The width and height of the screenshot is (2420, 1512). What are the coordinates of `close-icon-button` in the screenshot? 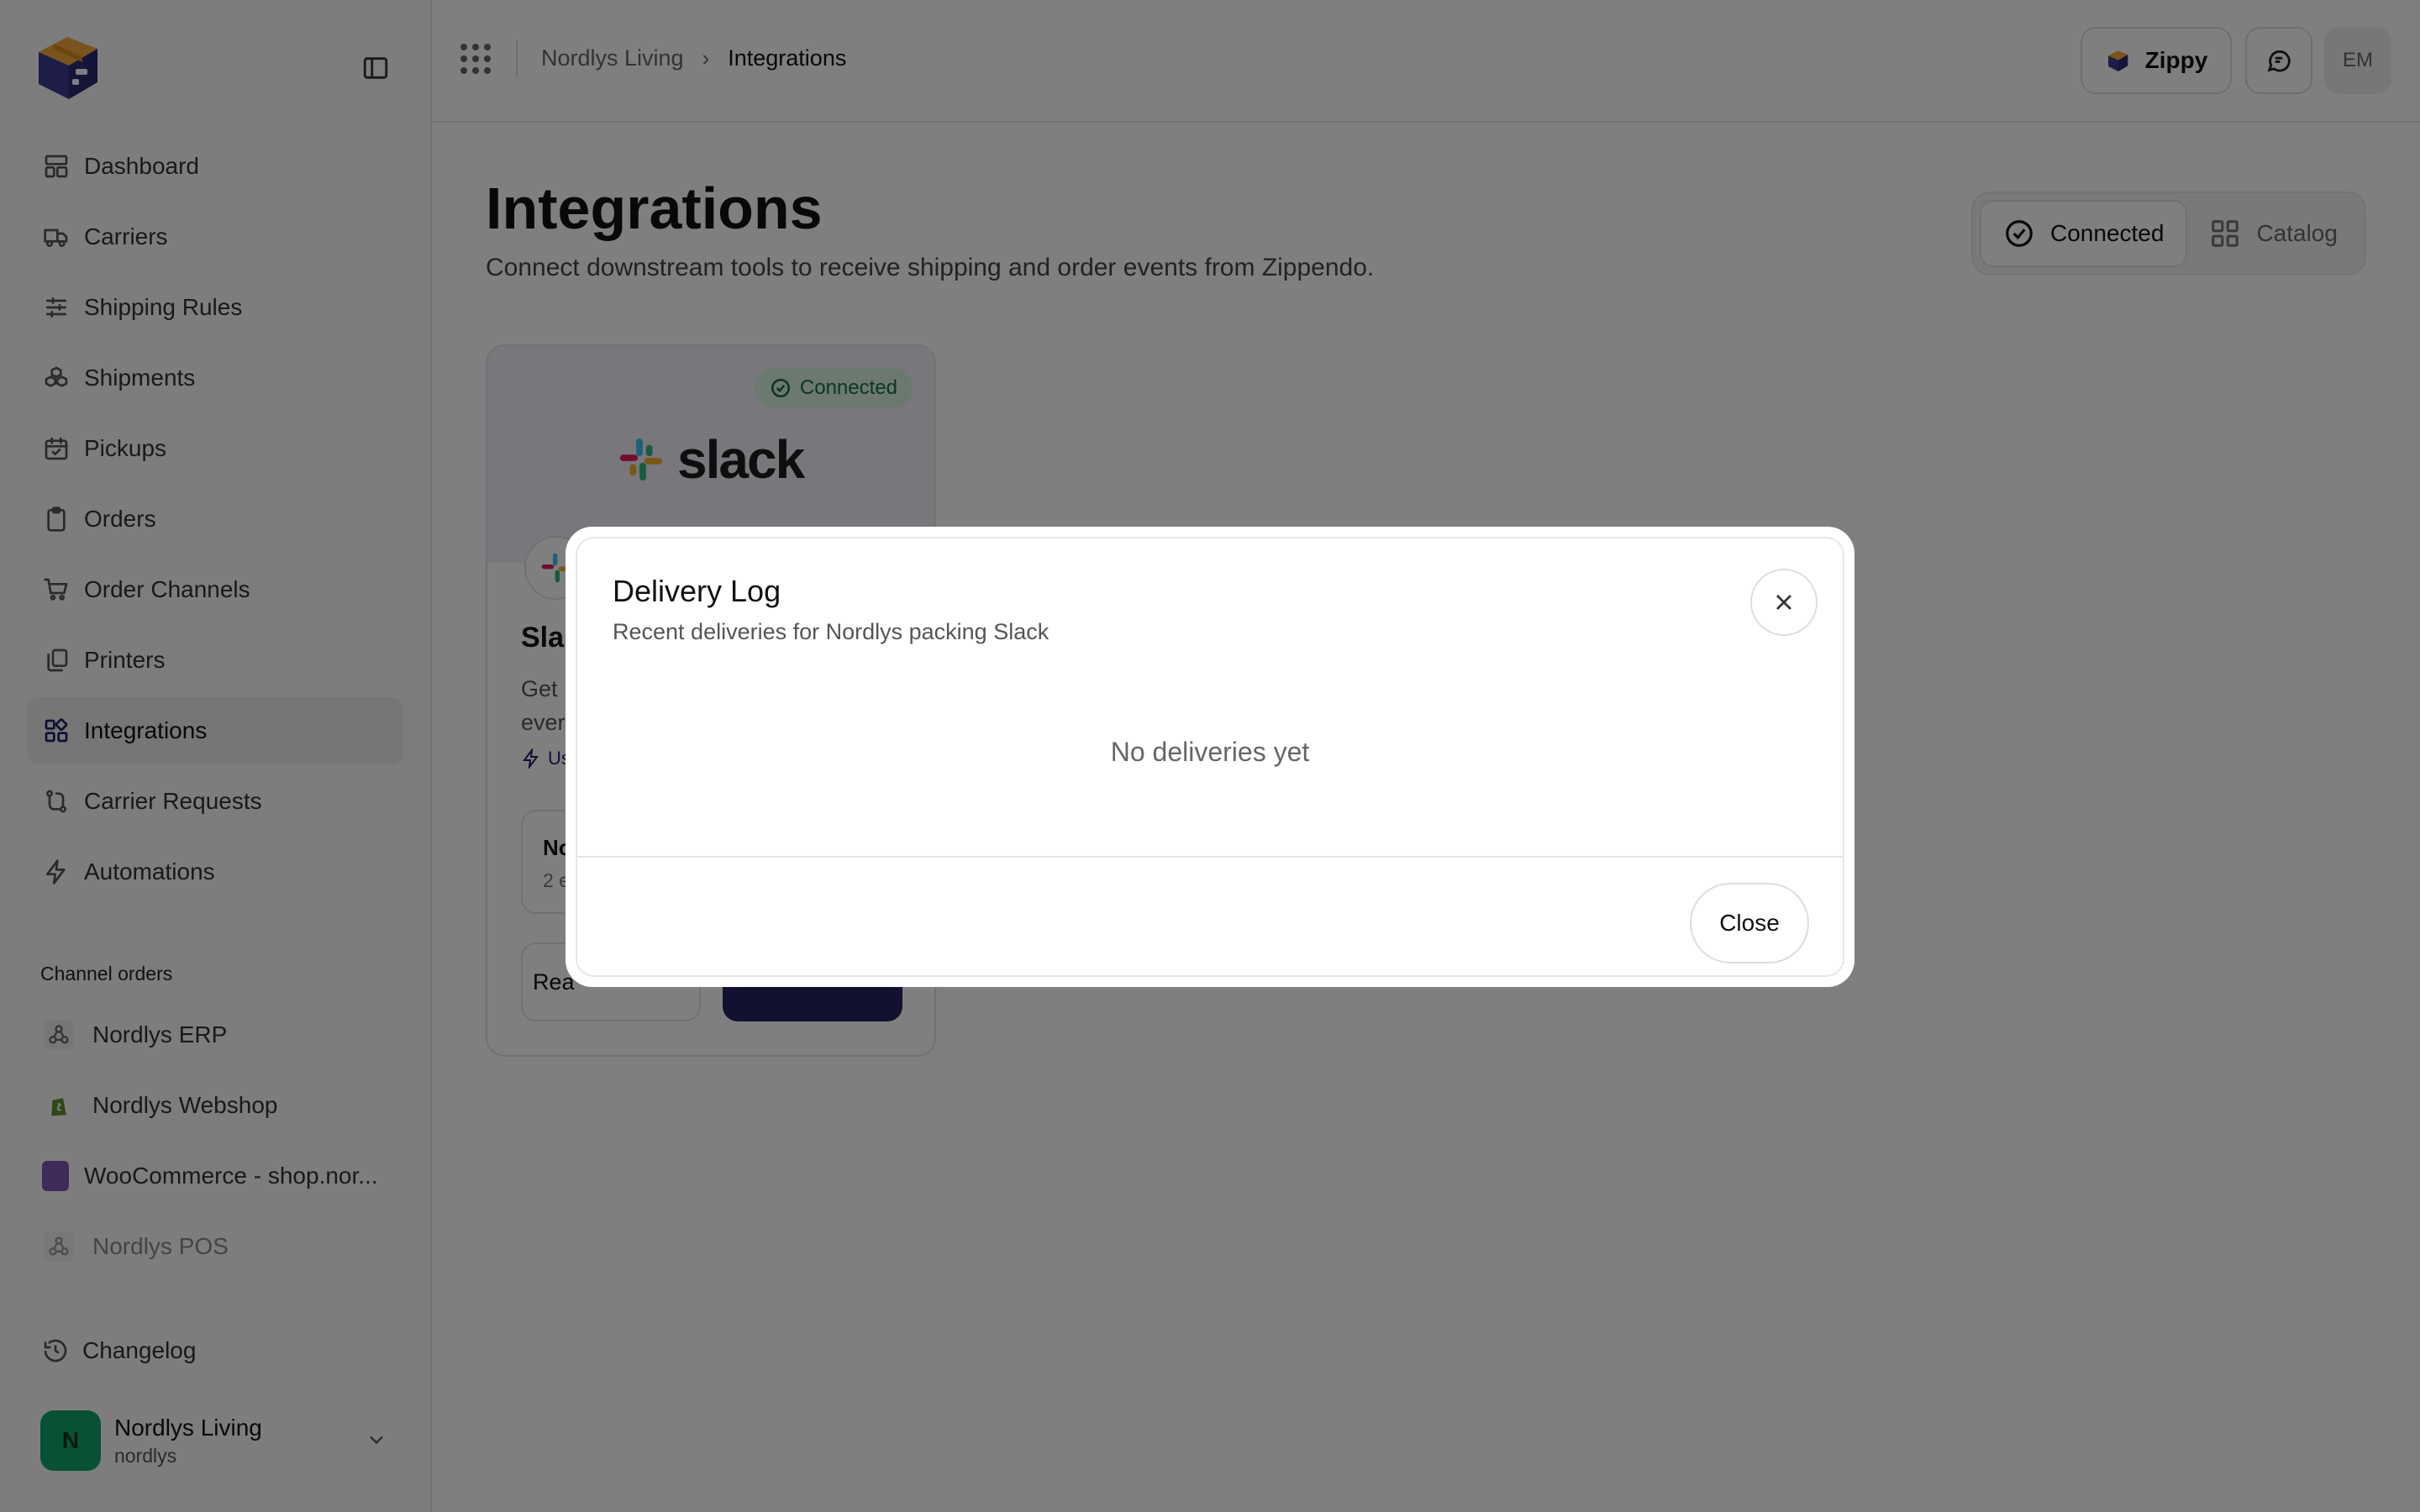 It's located at (1784, 602).